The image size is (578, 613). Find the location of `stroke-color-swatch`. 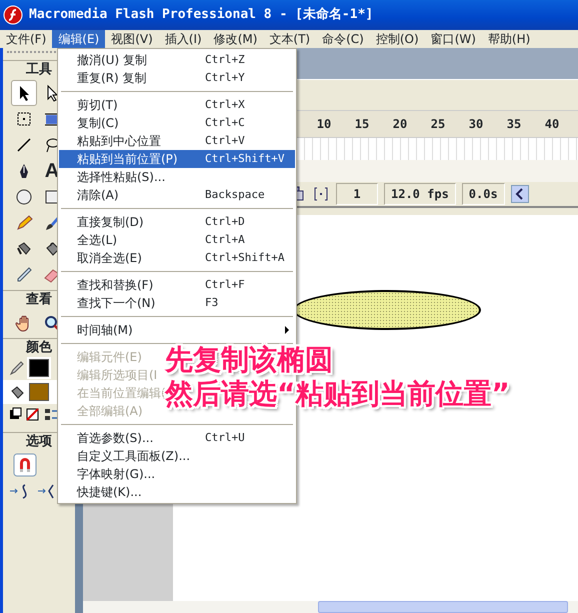

stroke-color-swatch is located at coordinates (39, 368).